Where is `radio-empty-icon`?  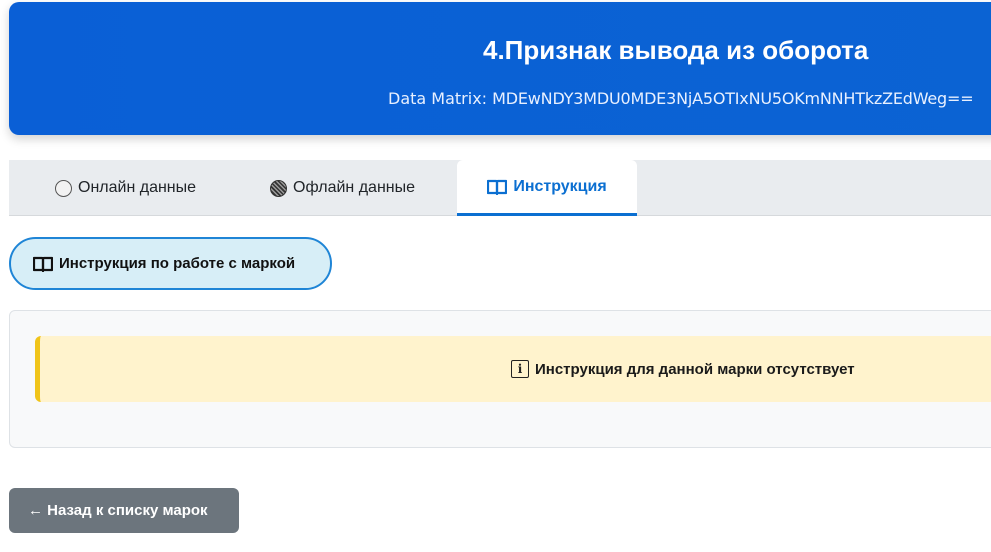 radio-empty-icon is located at coordinates (63, 188).